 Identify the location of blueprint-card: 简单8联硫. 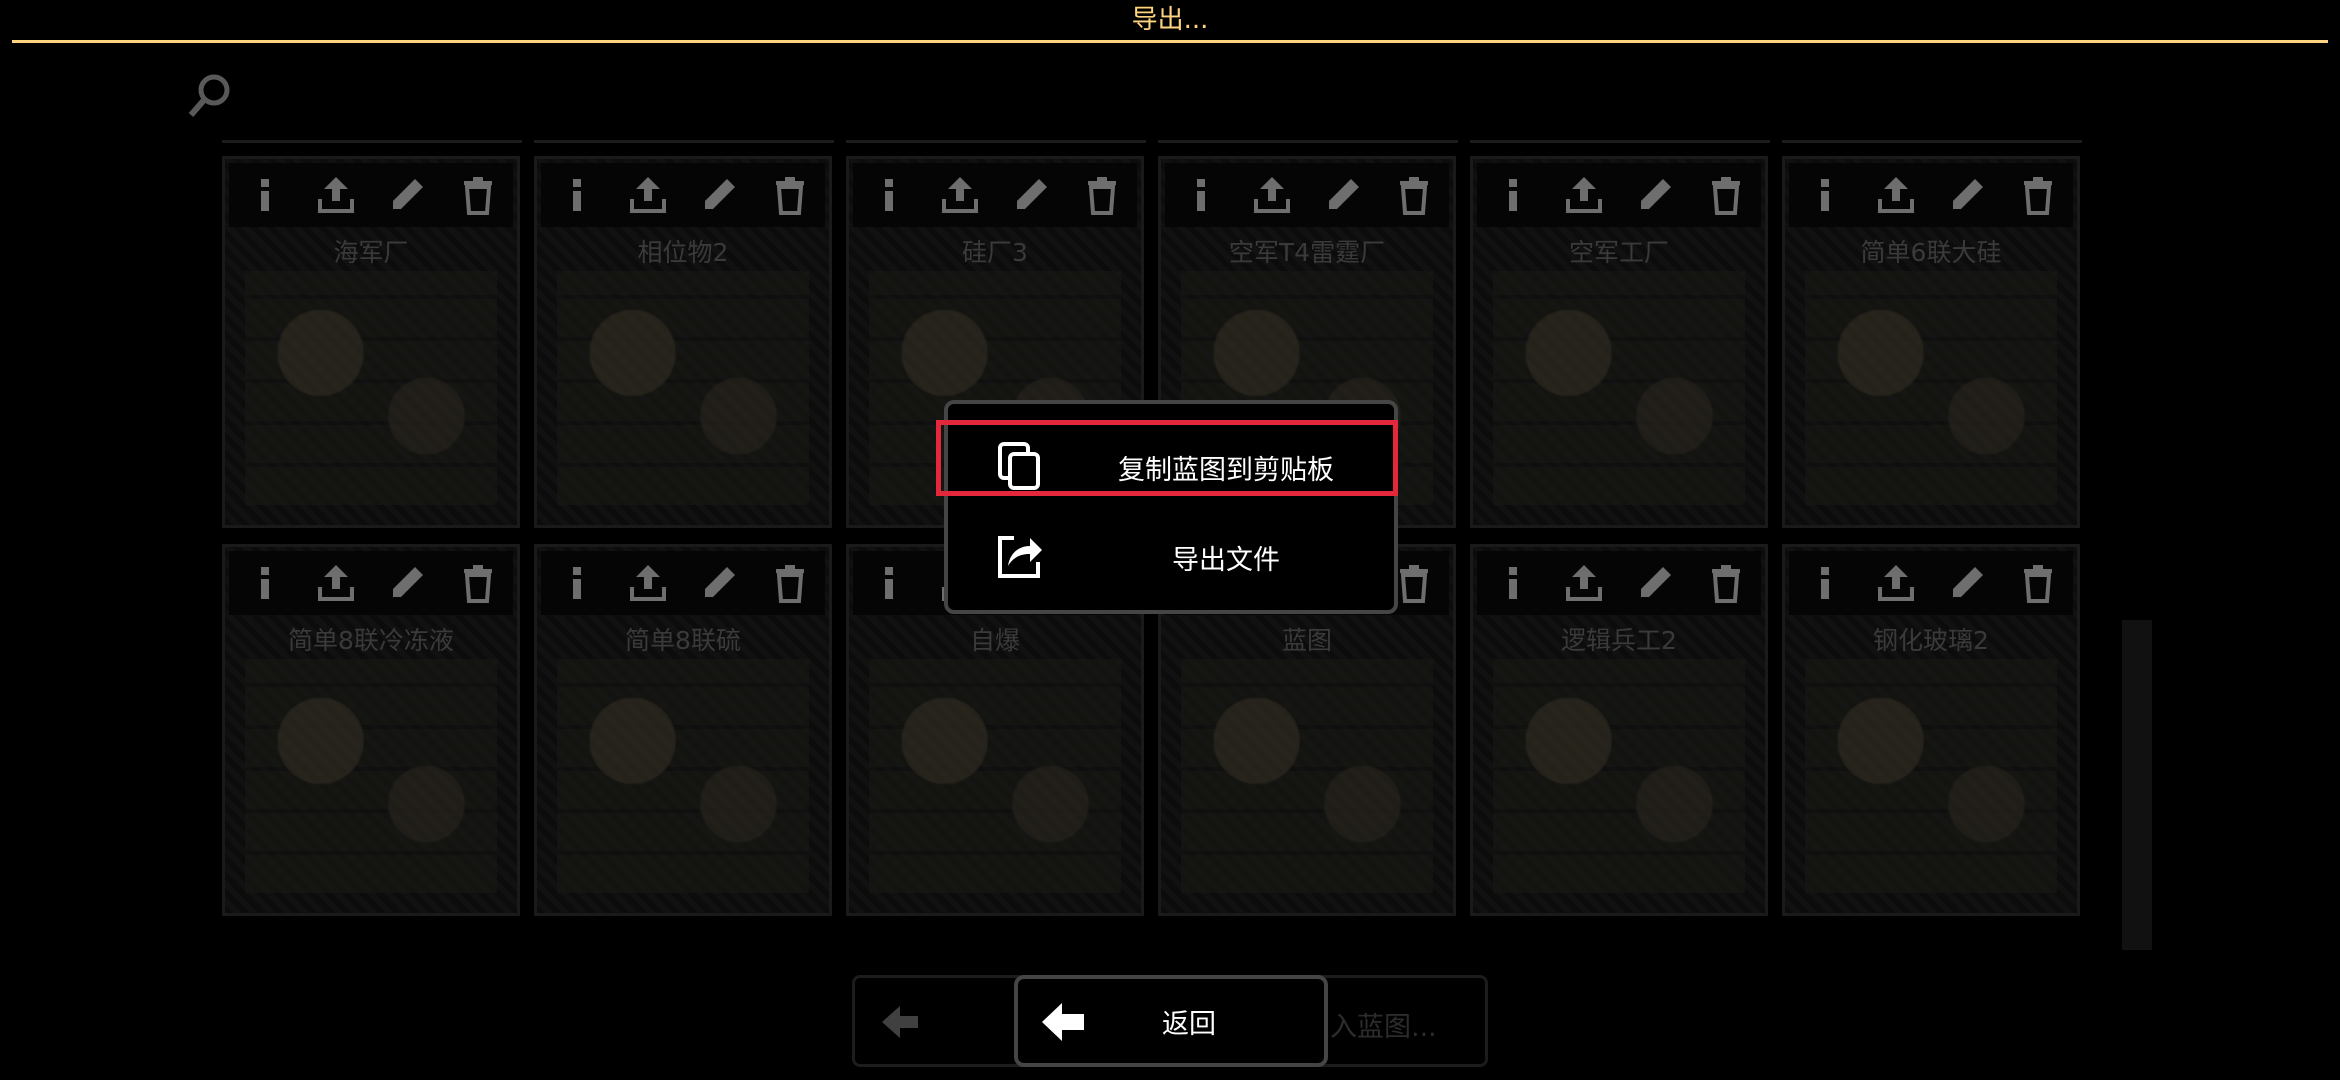
(683, 730).